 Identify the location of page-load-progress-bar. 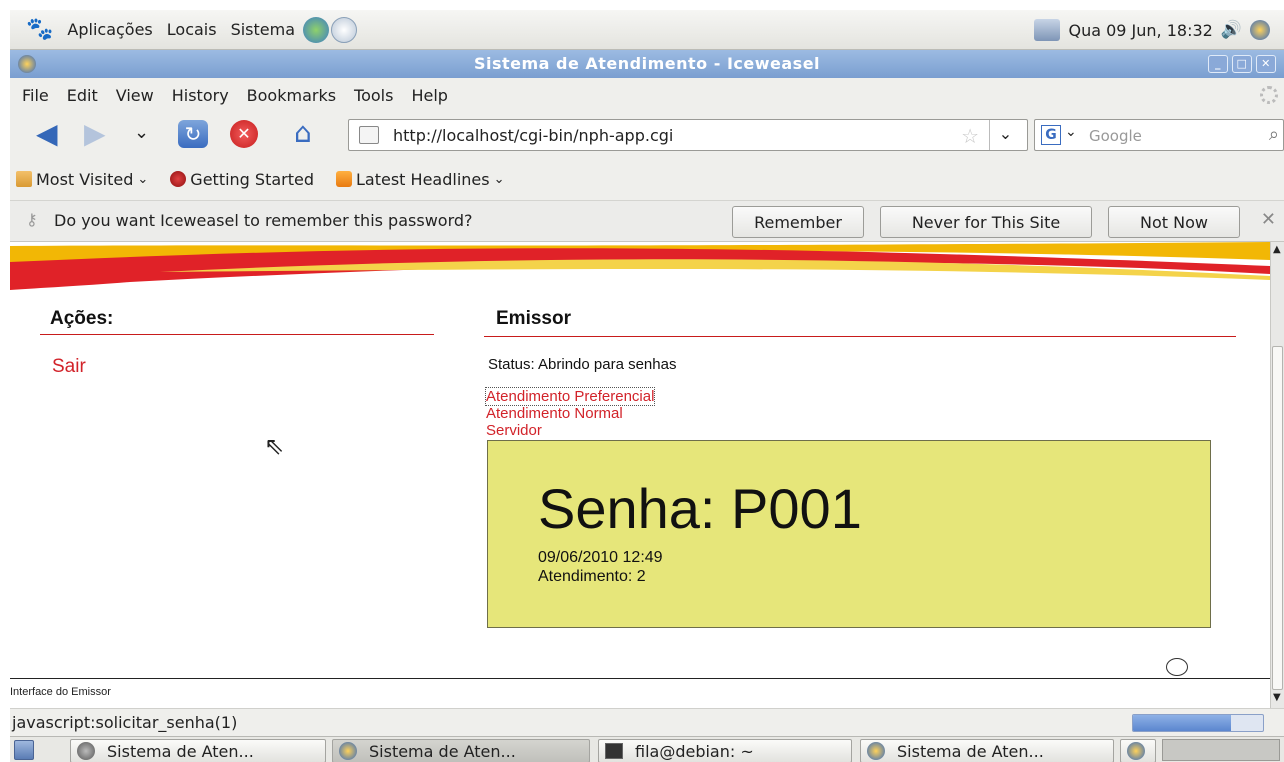
(1198, 723).